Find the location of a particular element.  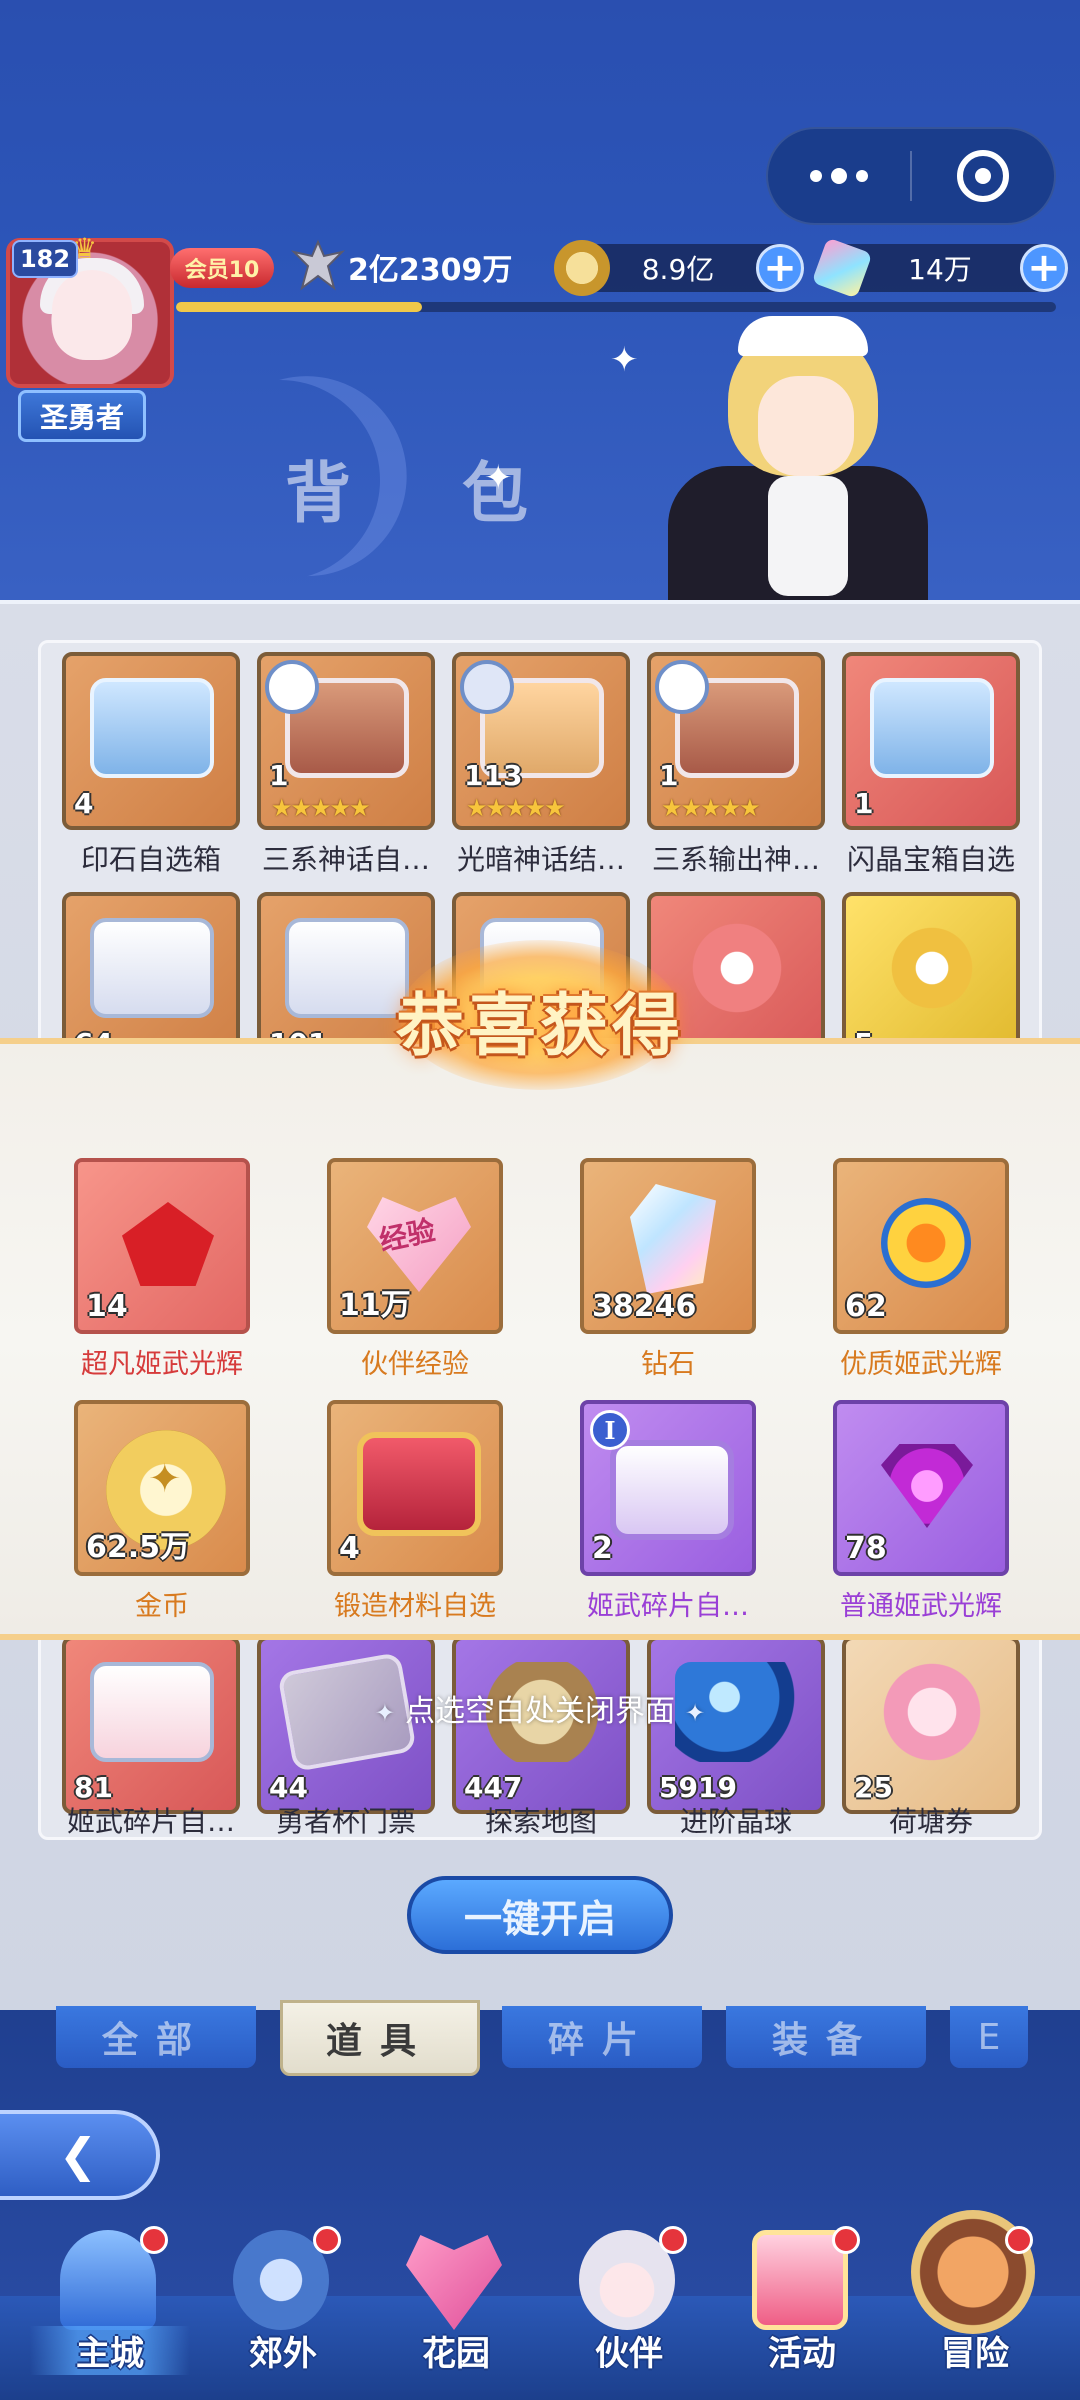

item-label: 印石自选箱 is located at coordinates (150, 859).